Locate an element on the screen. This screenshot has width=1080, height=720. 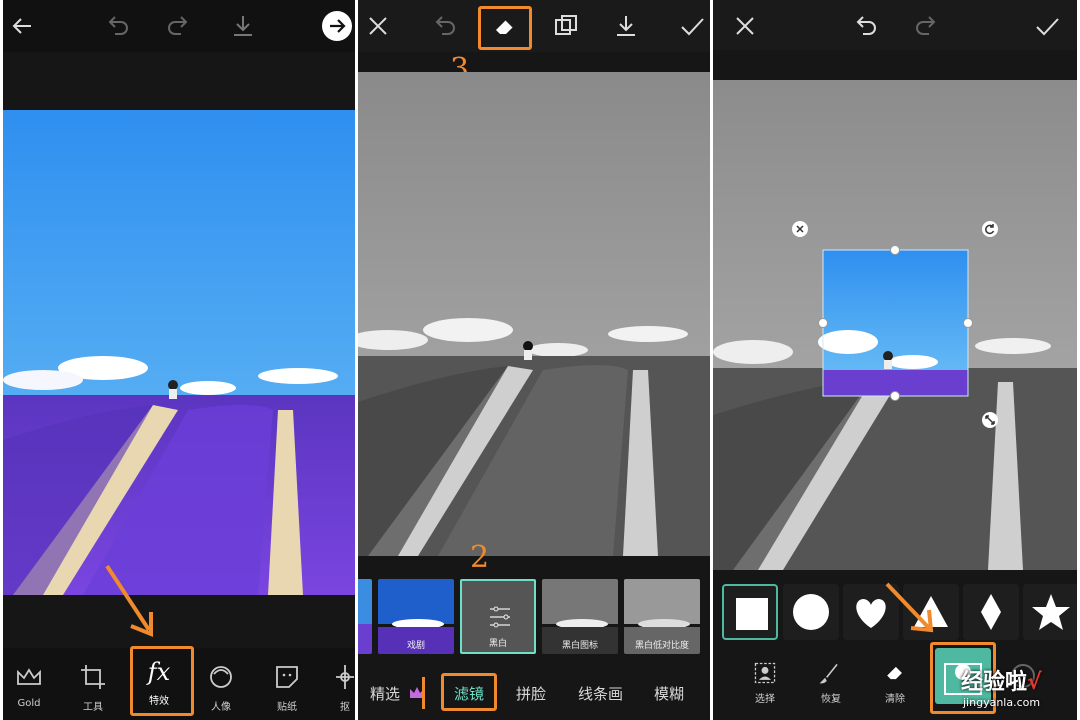
filters-highlight-box is located at coordinates (469, 692).